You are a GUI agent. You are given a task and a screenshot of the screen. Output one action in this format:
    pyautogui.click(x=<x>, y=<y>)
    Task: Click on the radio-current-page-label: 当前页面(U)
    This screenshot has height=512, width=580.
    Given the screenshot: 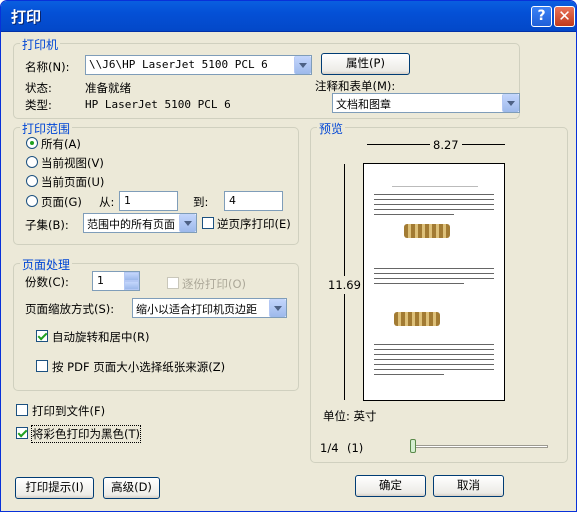 What is the action you would take?
    pyautogui.click(x=73, y=182)
    